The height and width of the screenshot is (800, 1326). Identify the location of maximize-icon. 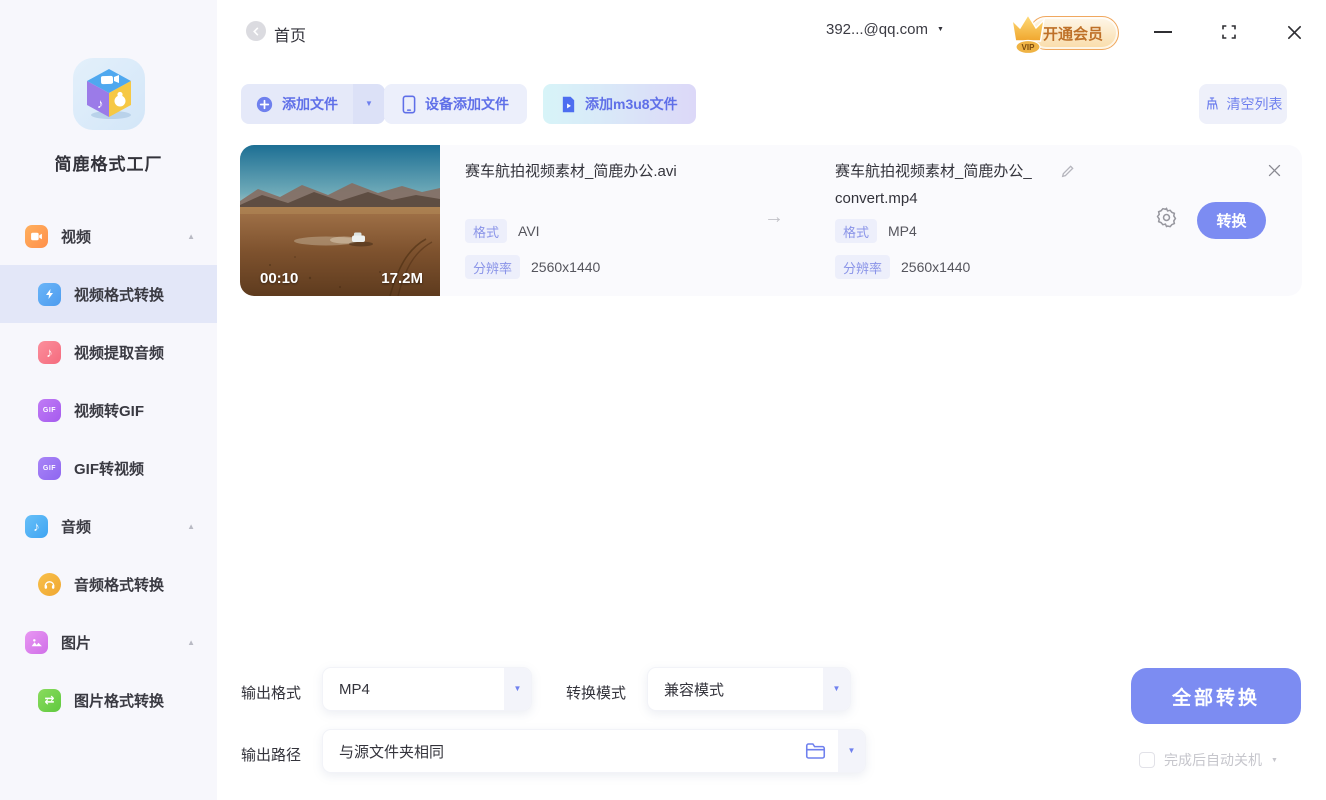
(1229, 32).